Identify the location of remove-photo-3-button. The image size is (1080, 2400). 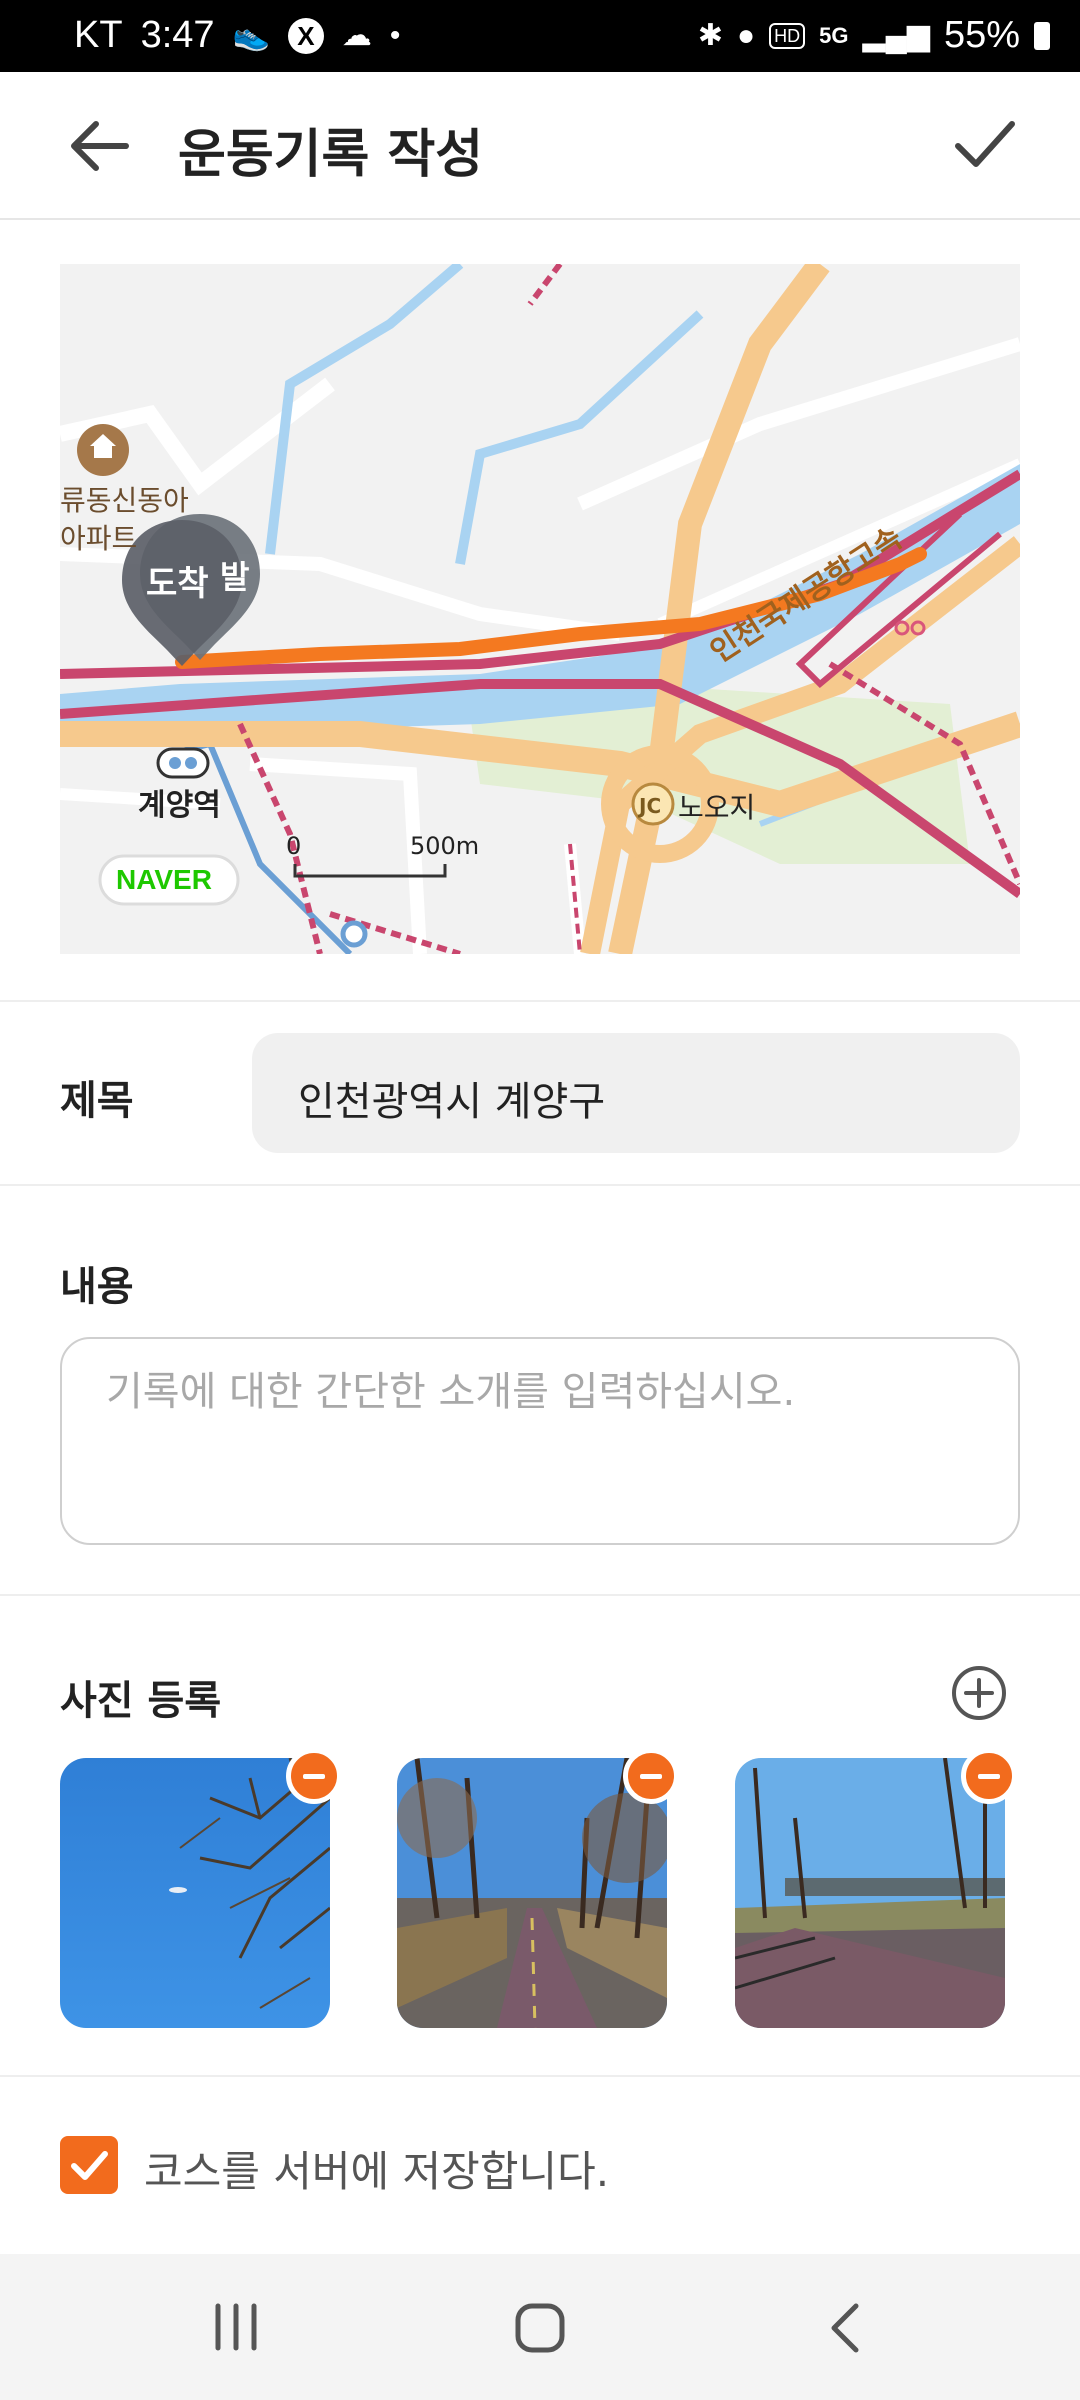
(989, 1776).